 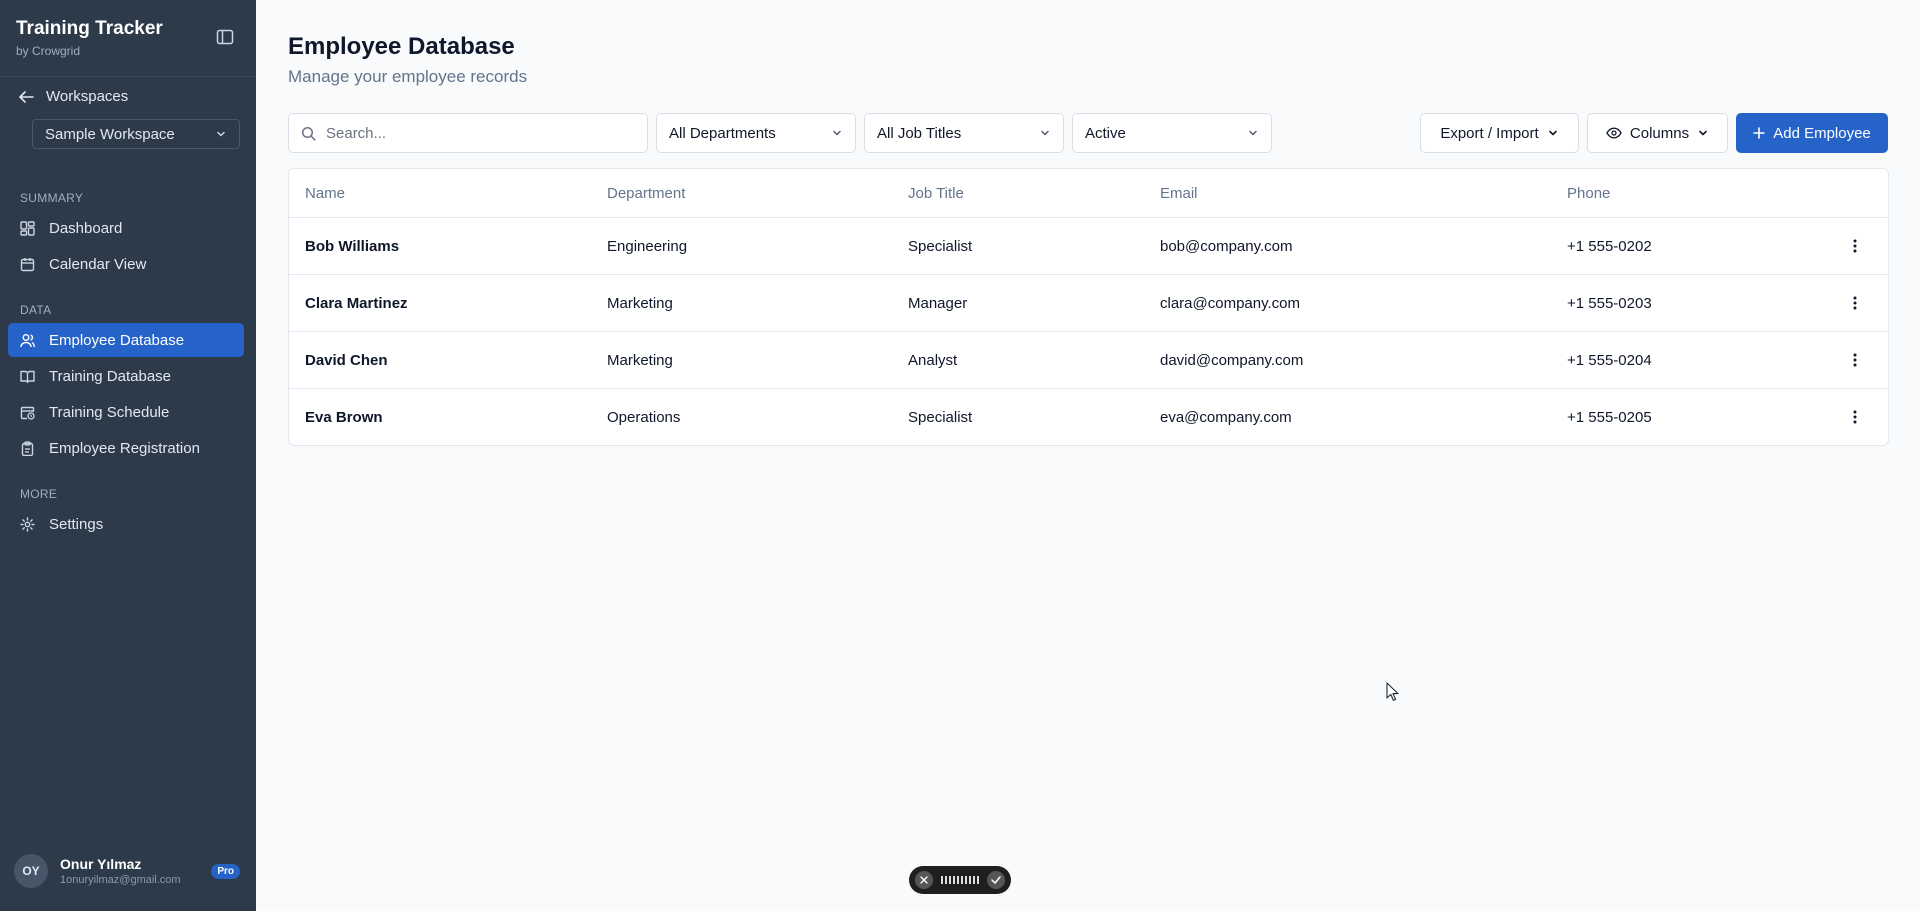 I want to click on page-title: Employee Database, so click(x=401, y=46).